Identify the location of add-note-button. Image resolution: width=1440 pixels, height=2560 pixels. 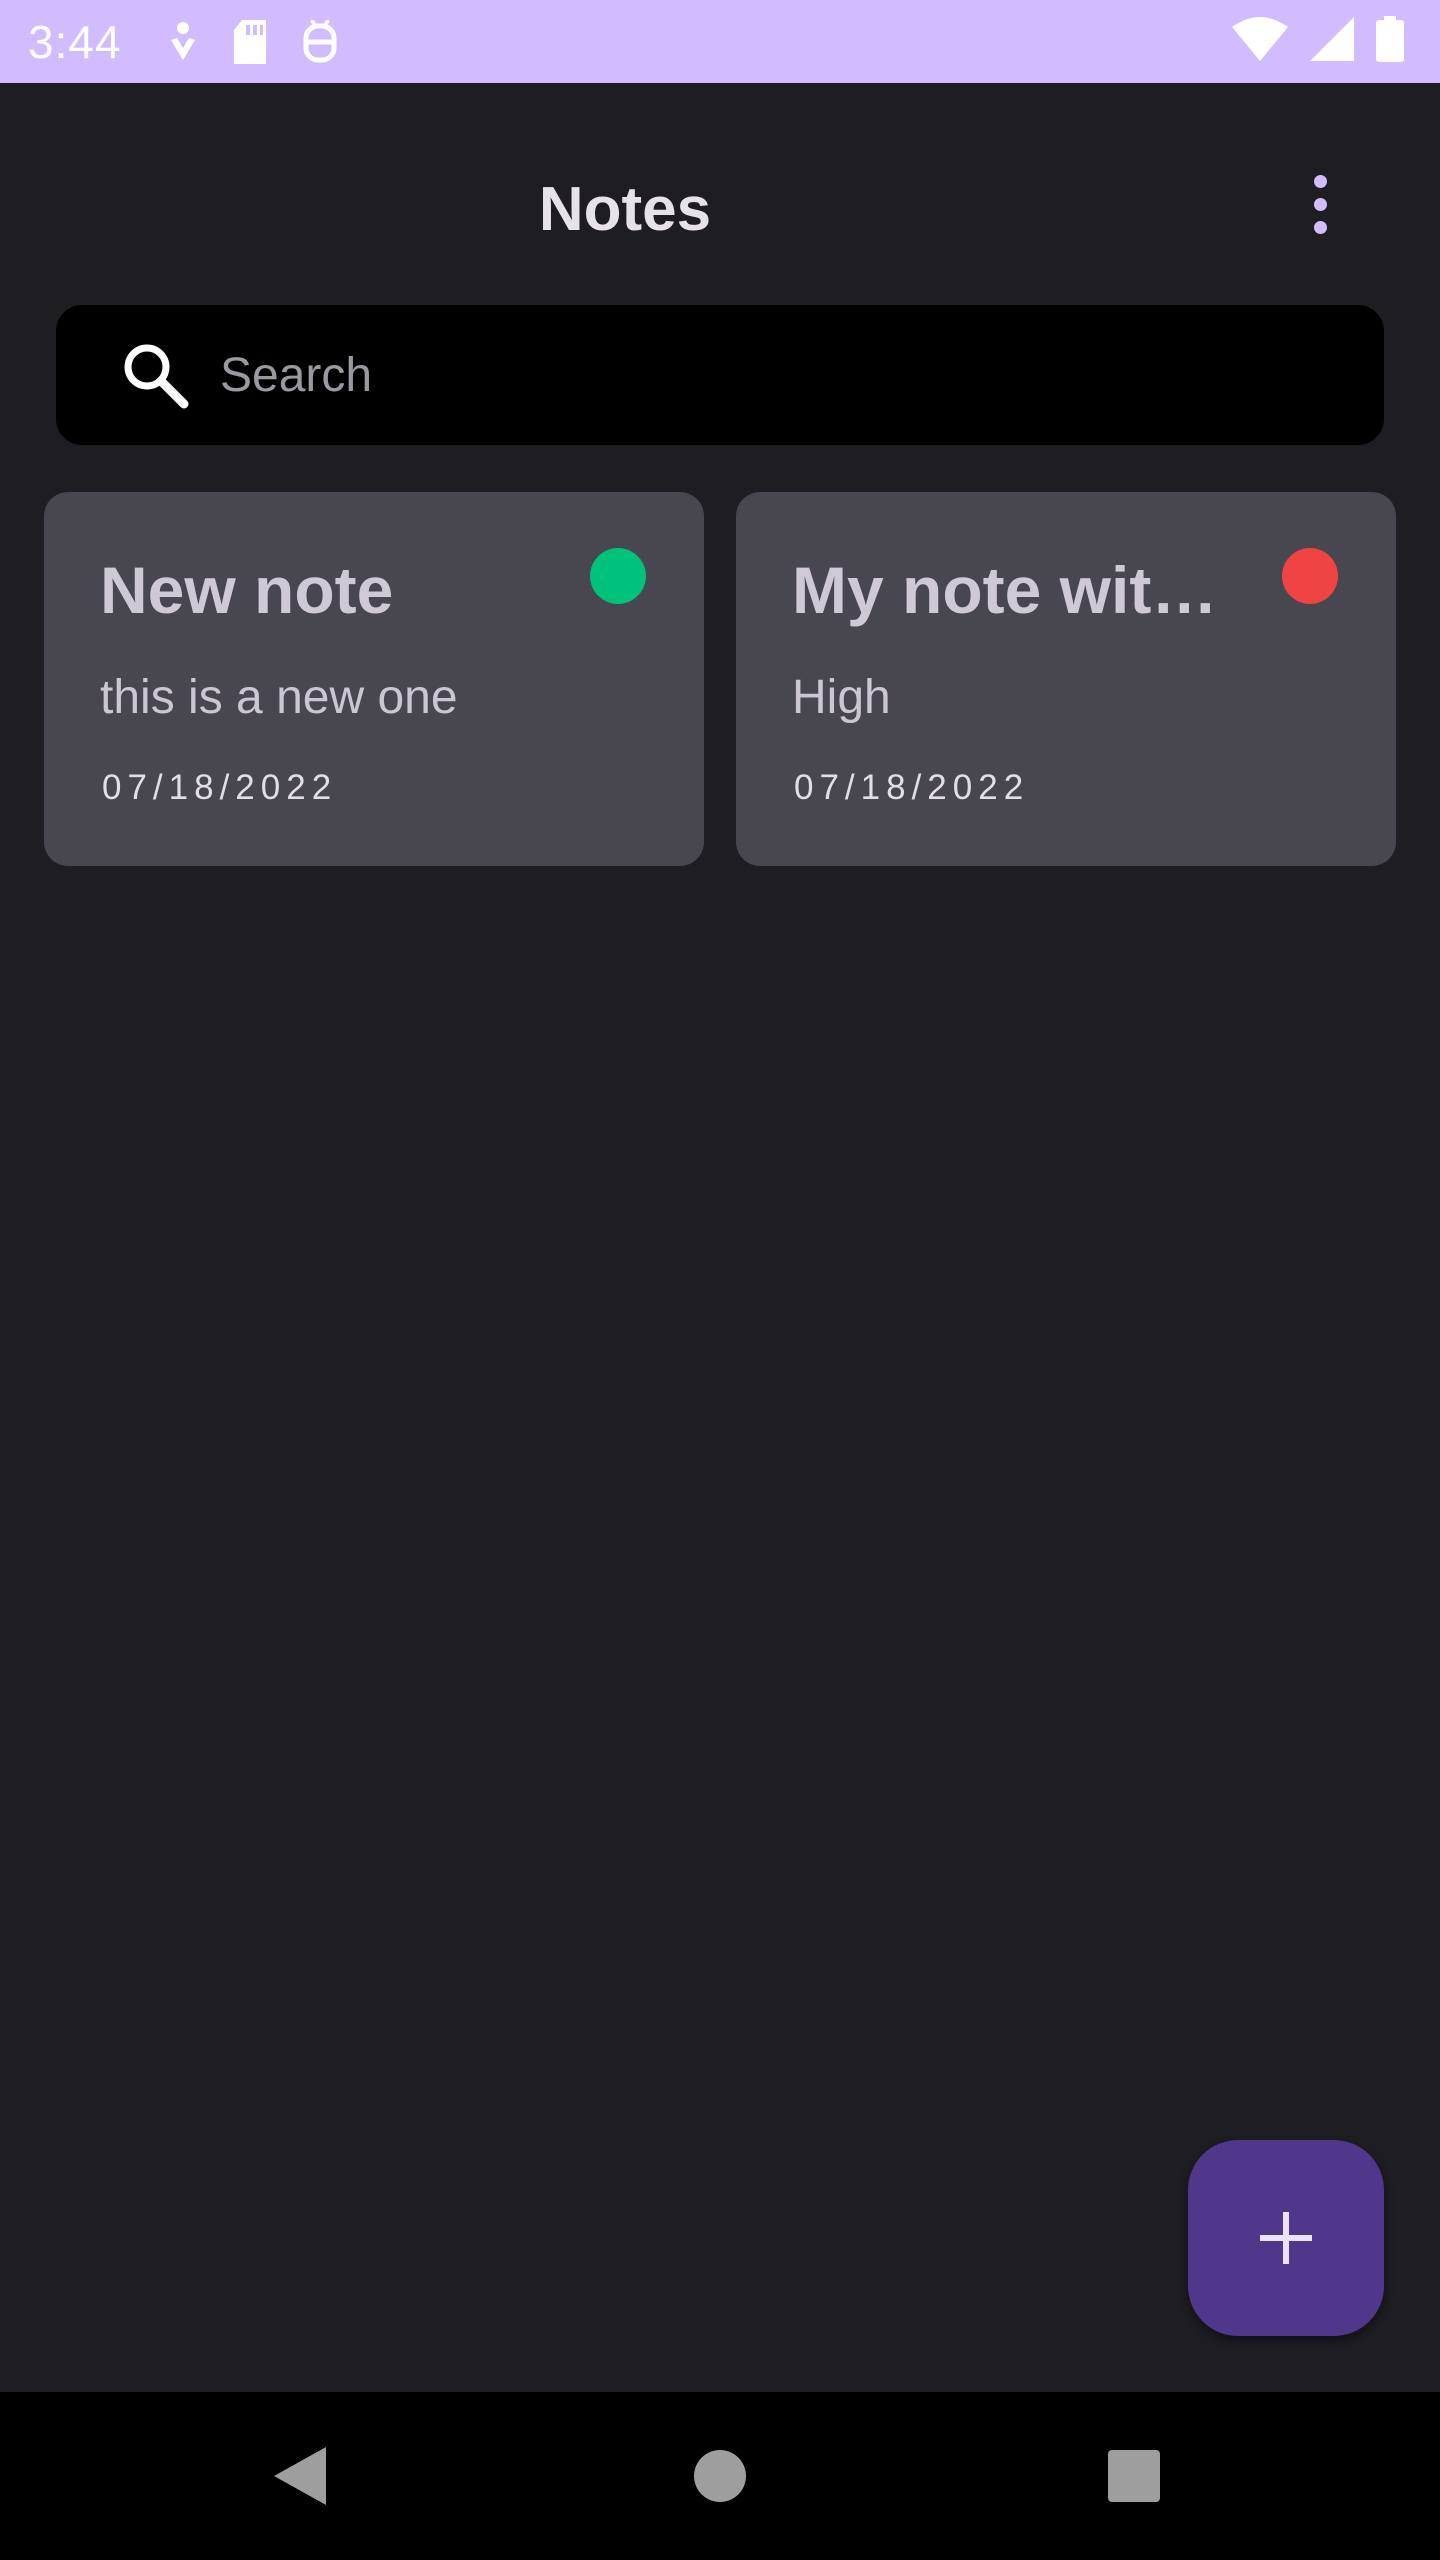
(1286, 2238).